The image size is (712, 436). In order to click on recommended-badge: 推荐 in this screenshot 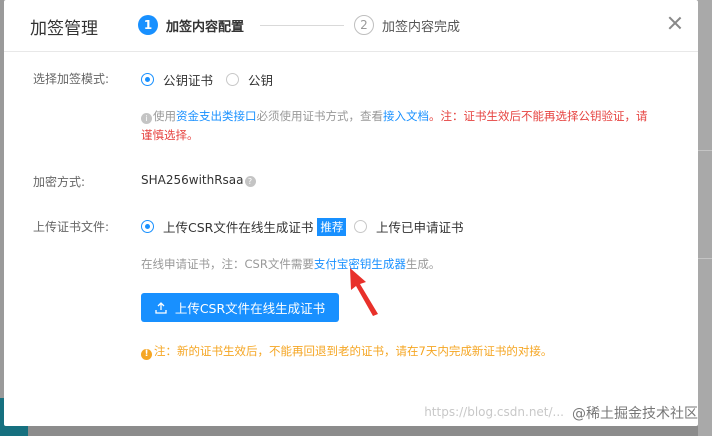, I will do `click(332, 226)`.